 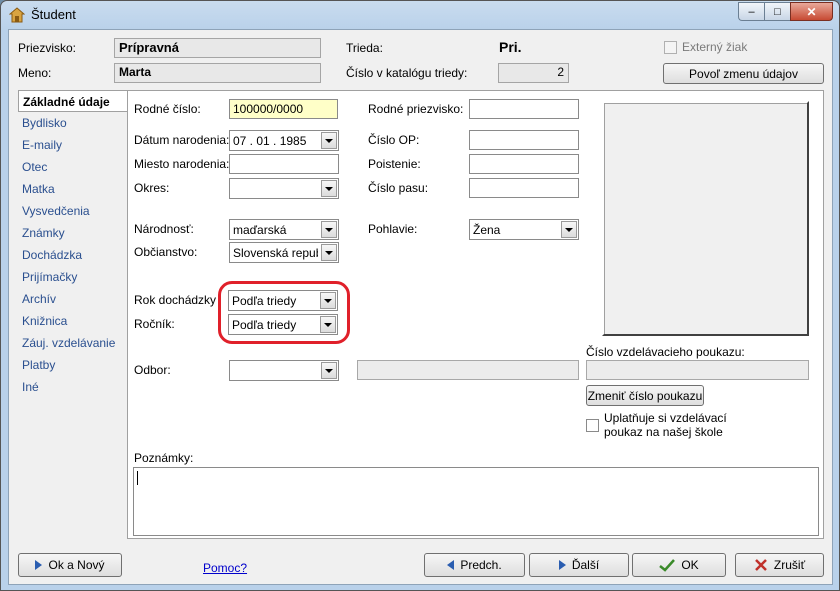 I want to click on catalog-label: Číslo v katalógu triedy:, so click(x=407, y=73).